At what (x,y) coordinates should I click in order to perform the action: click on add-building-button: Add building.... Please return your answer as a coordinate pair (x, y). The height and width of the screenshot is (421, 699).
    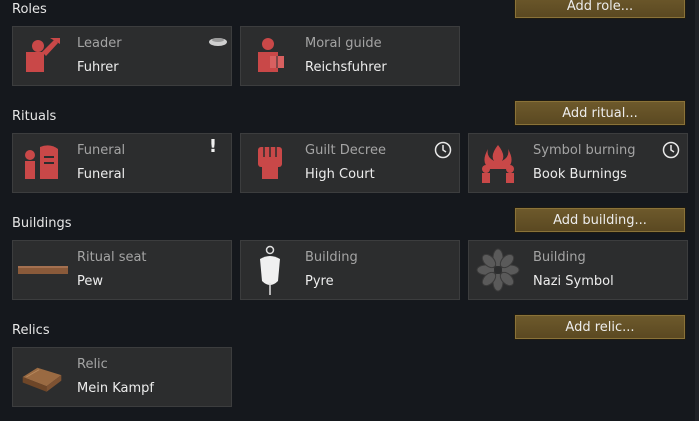
    Looking at the image, I should click on (600, 220).